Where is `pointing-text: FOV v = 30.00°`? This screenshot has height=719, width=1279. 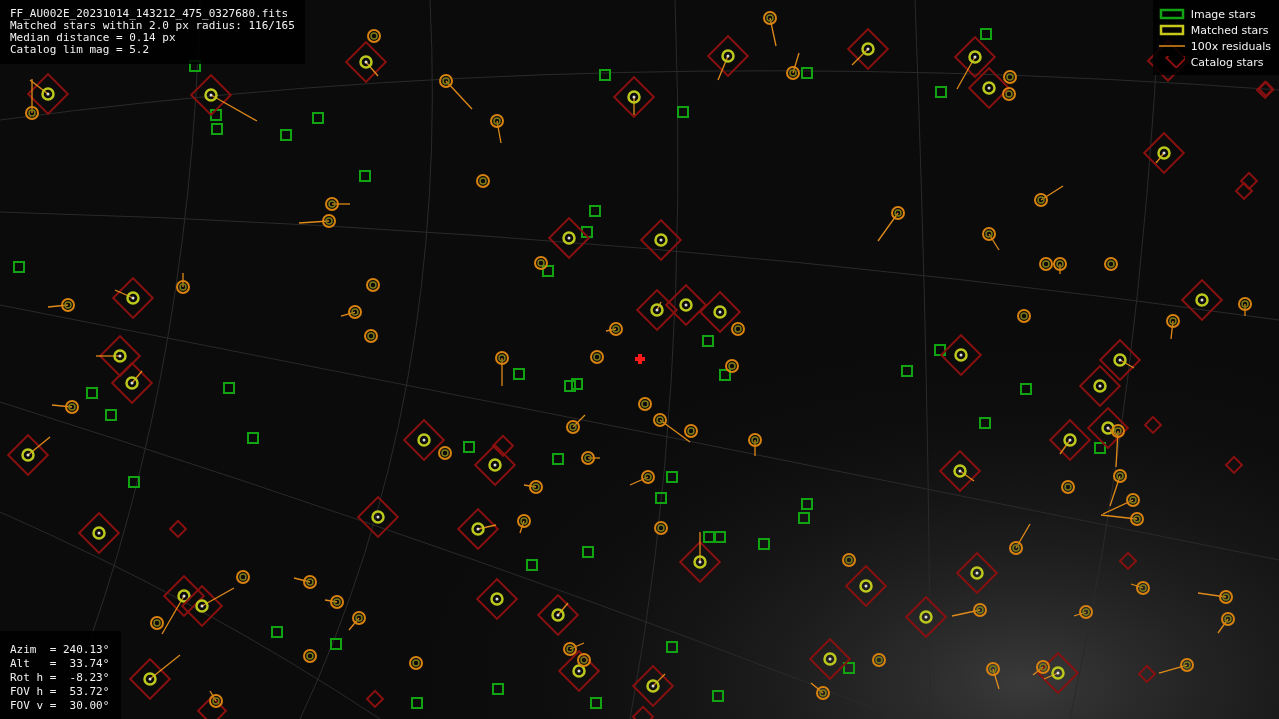 pointing-text: FOV v = 30.00° is located at coordinates (60, 706).